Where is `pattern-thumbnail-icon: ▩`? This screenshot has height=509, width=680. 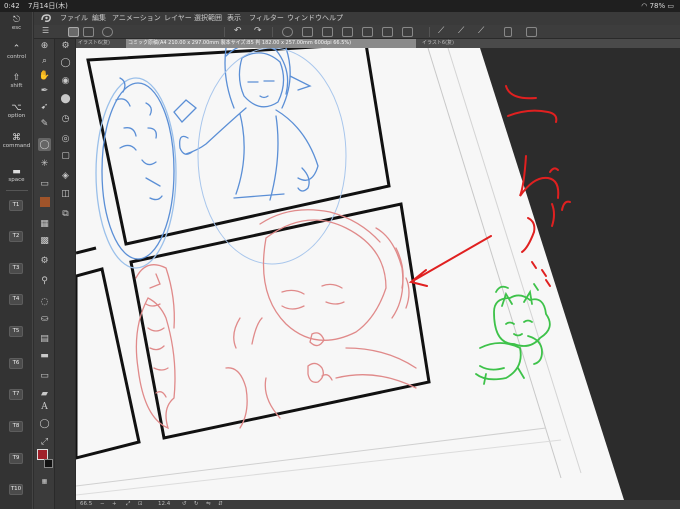 pattern-thumbnail-icon: ▩ is located at coordinates (44, 240).